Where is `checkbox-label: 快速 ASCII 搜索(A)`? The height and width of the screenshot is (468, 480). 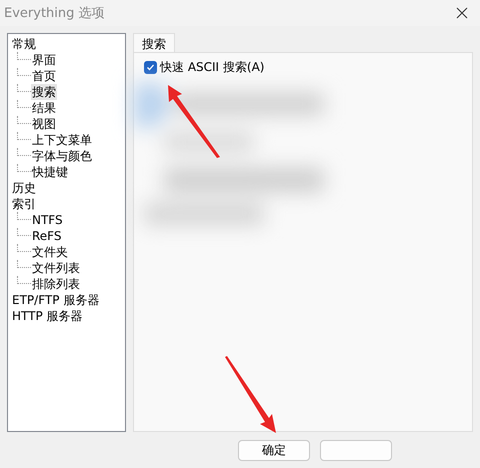 checkbox-label: 快速 ASCII 搜索(A) is located at coordinates (212, 67).